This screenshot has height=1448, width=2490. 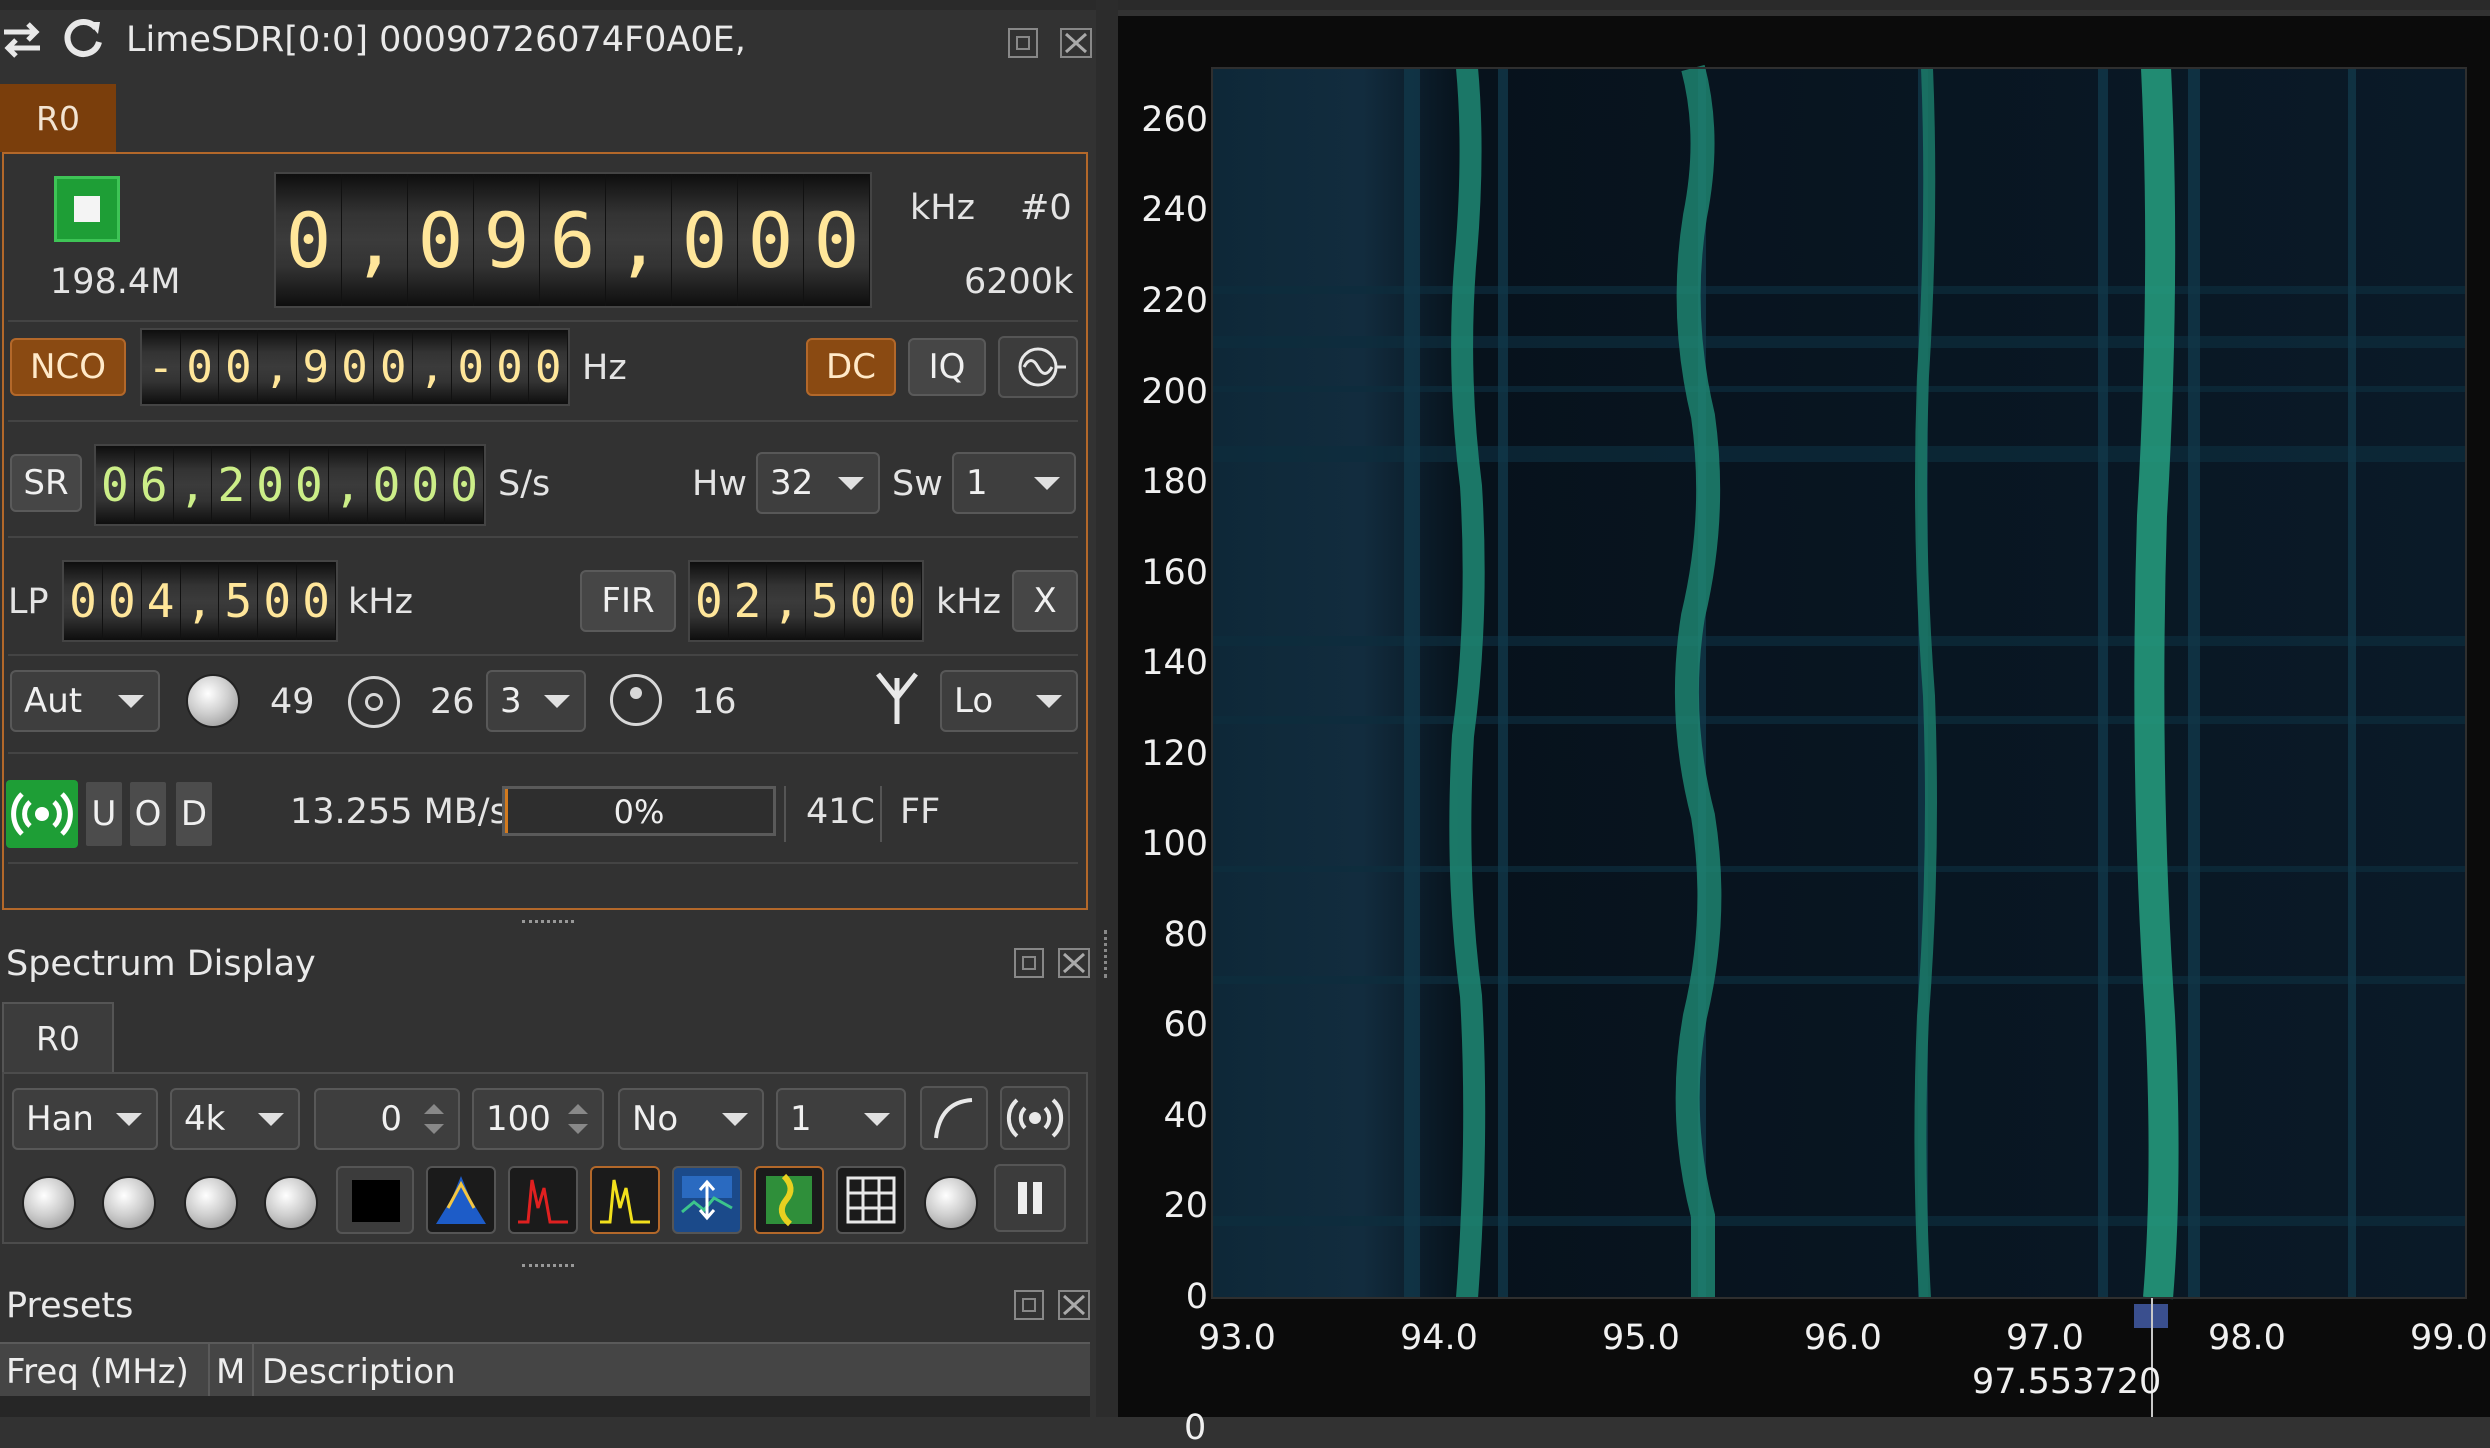 What do you see at coordinates (920, 812) in the screenshot?
I see `gpio-readout: FF` at bounding box center [920, 812].